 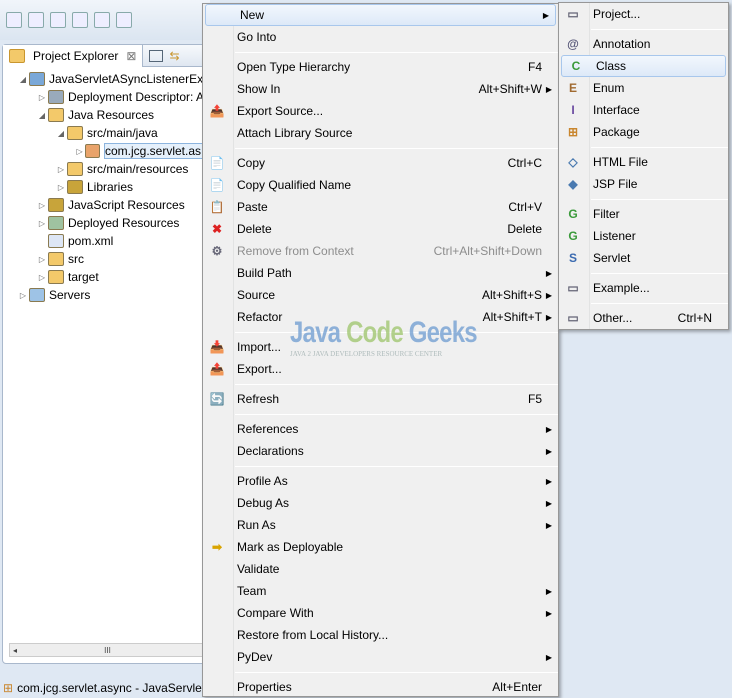 I want to click on menu-item-team: Team ▶, so click(x=380, y=591).